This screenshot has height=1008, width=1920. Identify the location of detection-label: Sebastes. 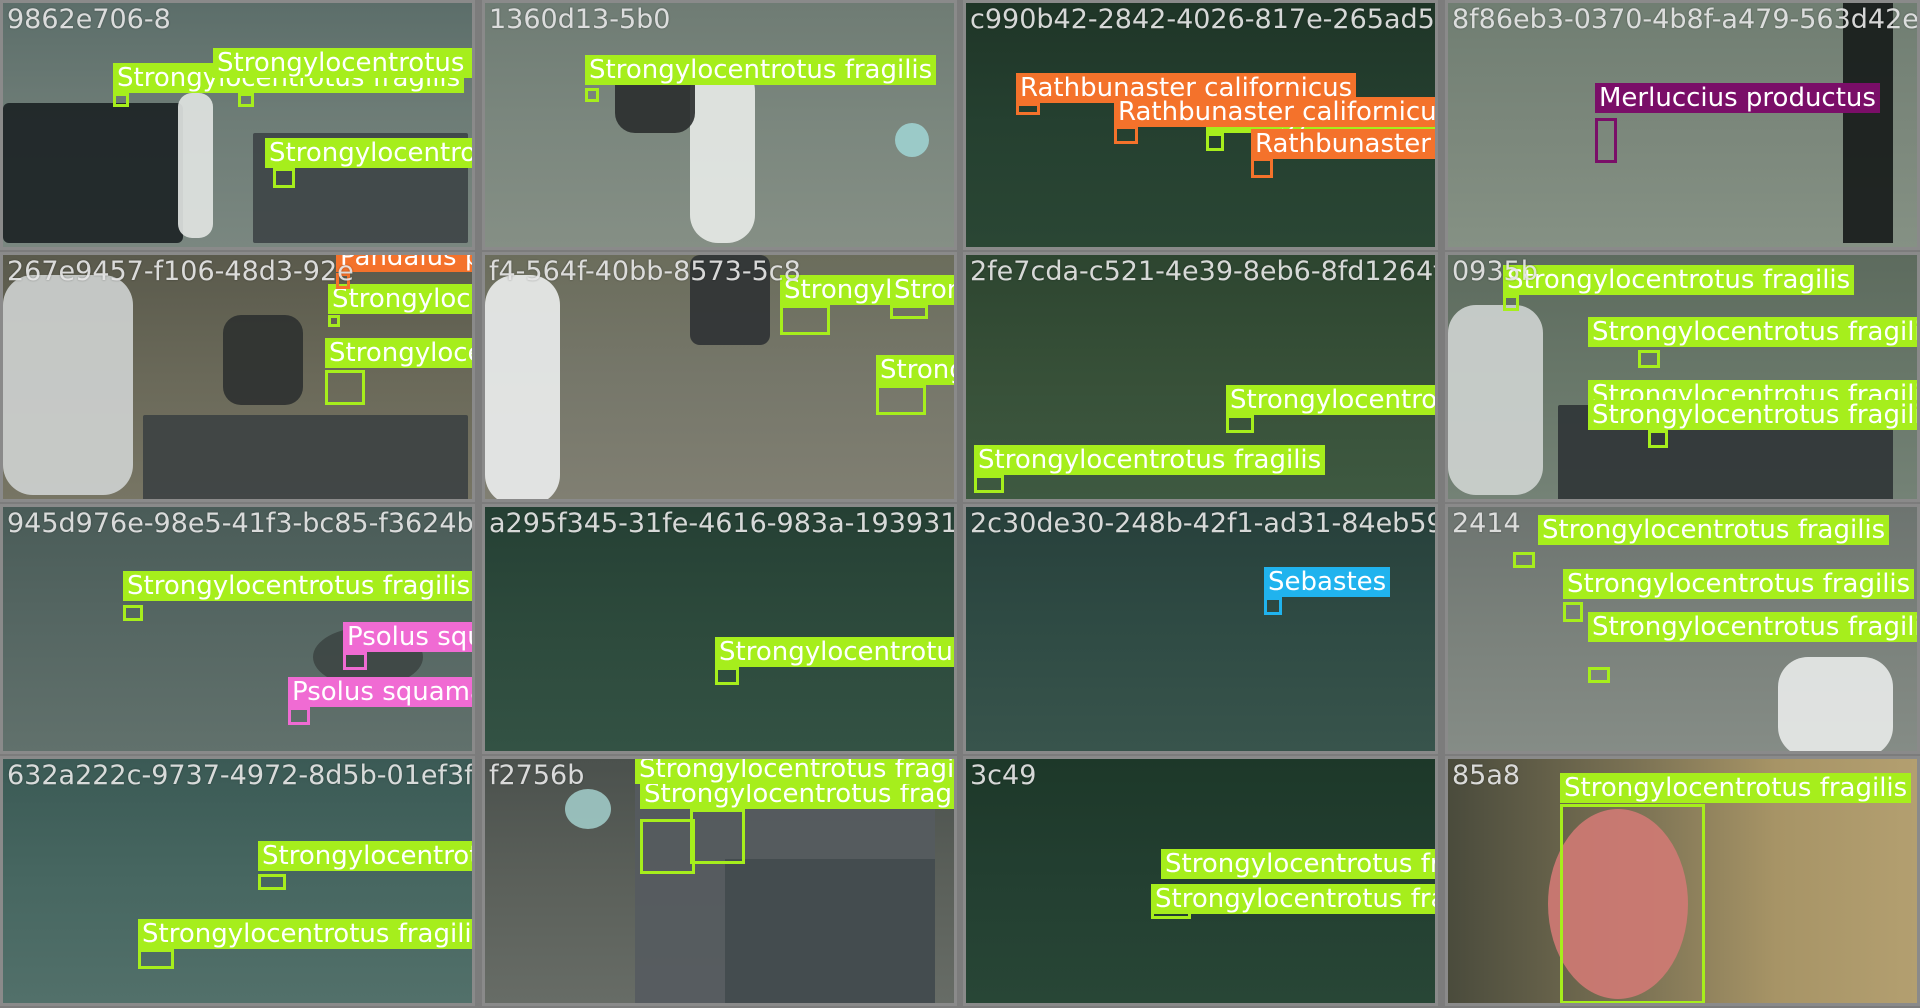
(1327, 582).